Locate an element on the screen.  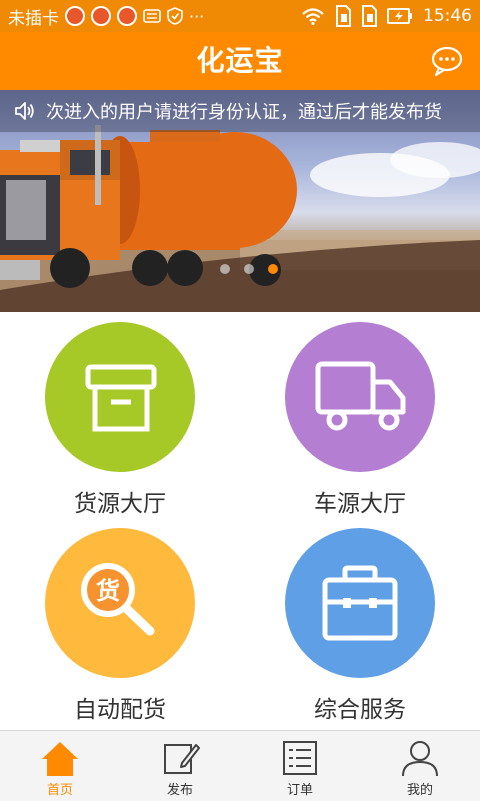
notice-marquee: 次进入的用户请进行身份认证，通过后才能发布货 is located at coordinates (240, 111).